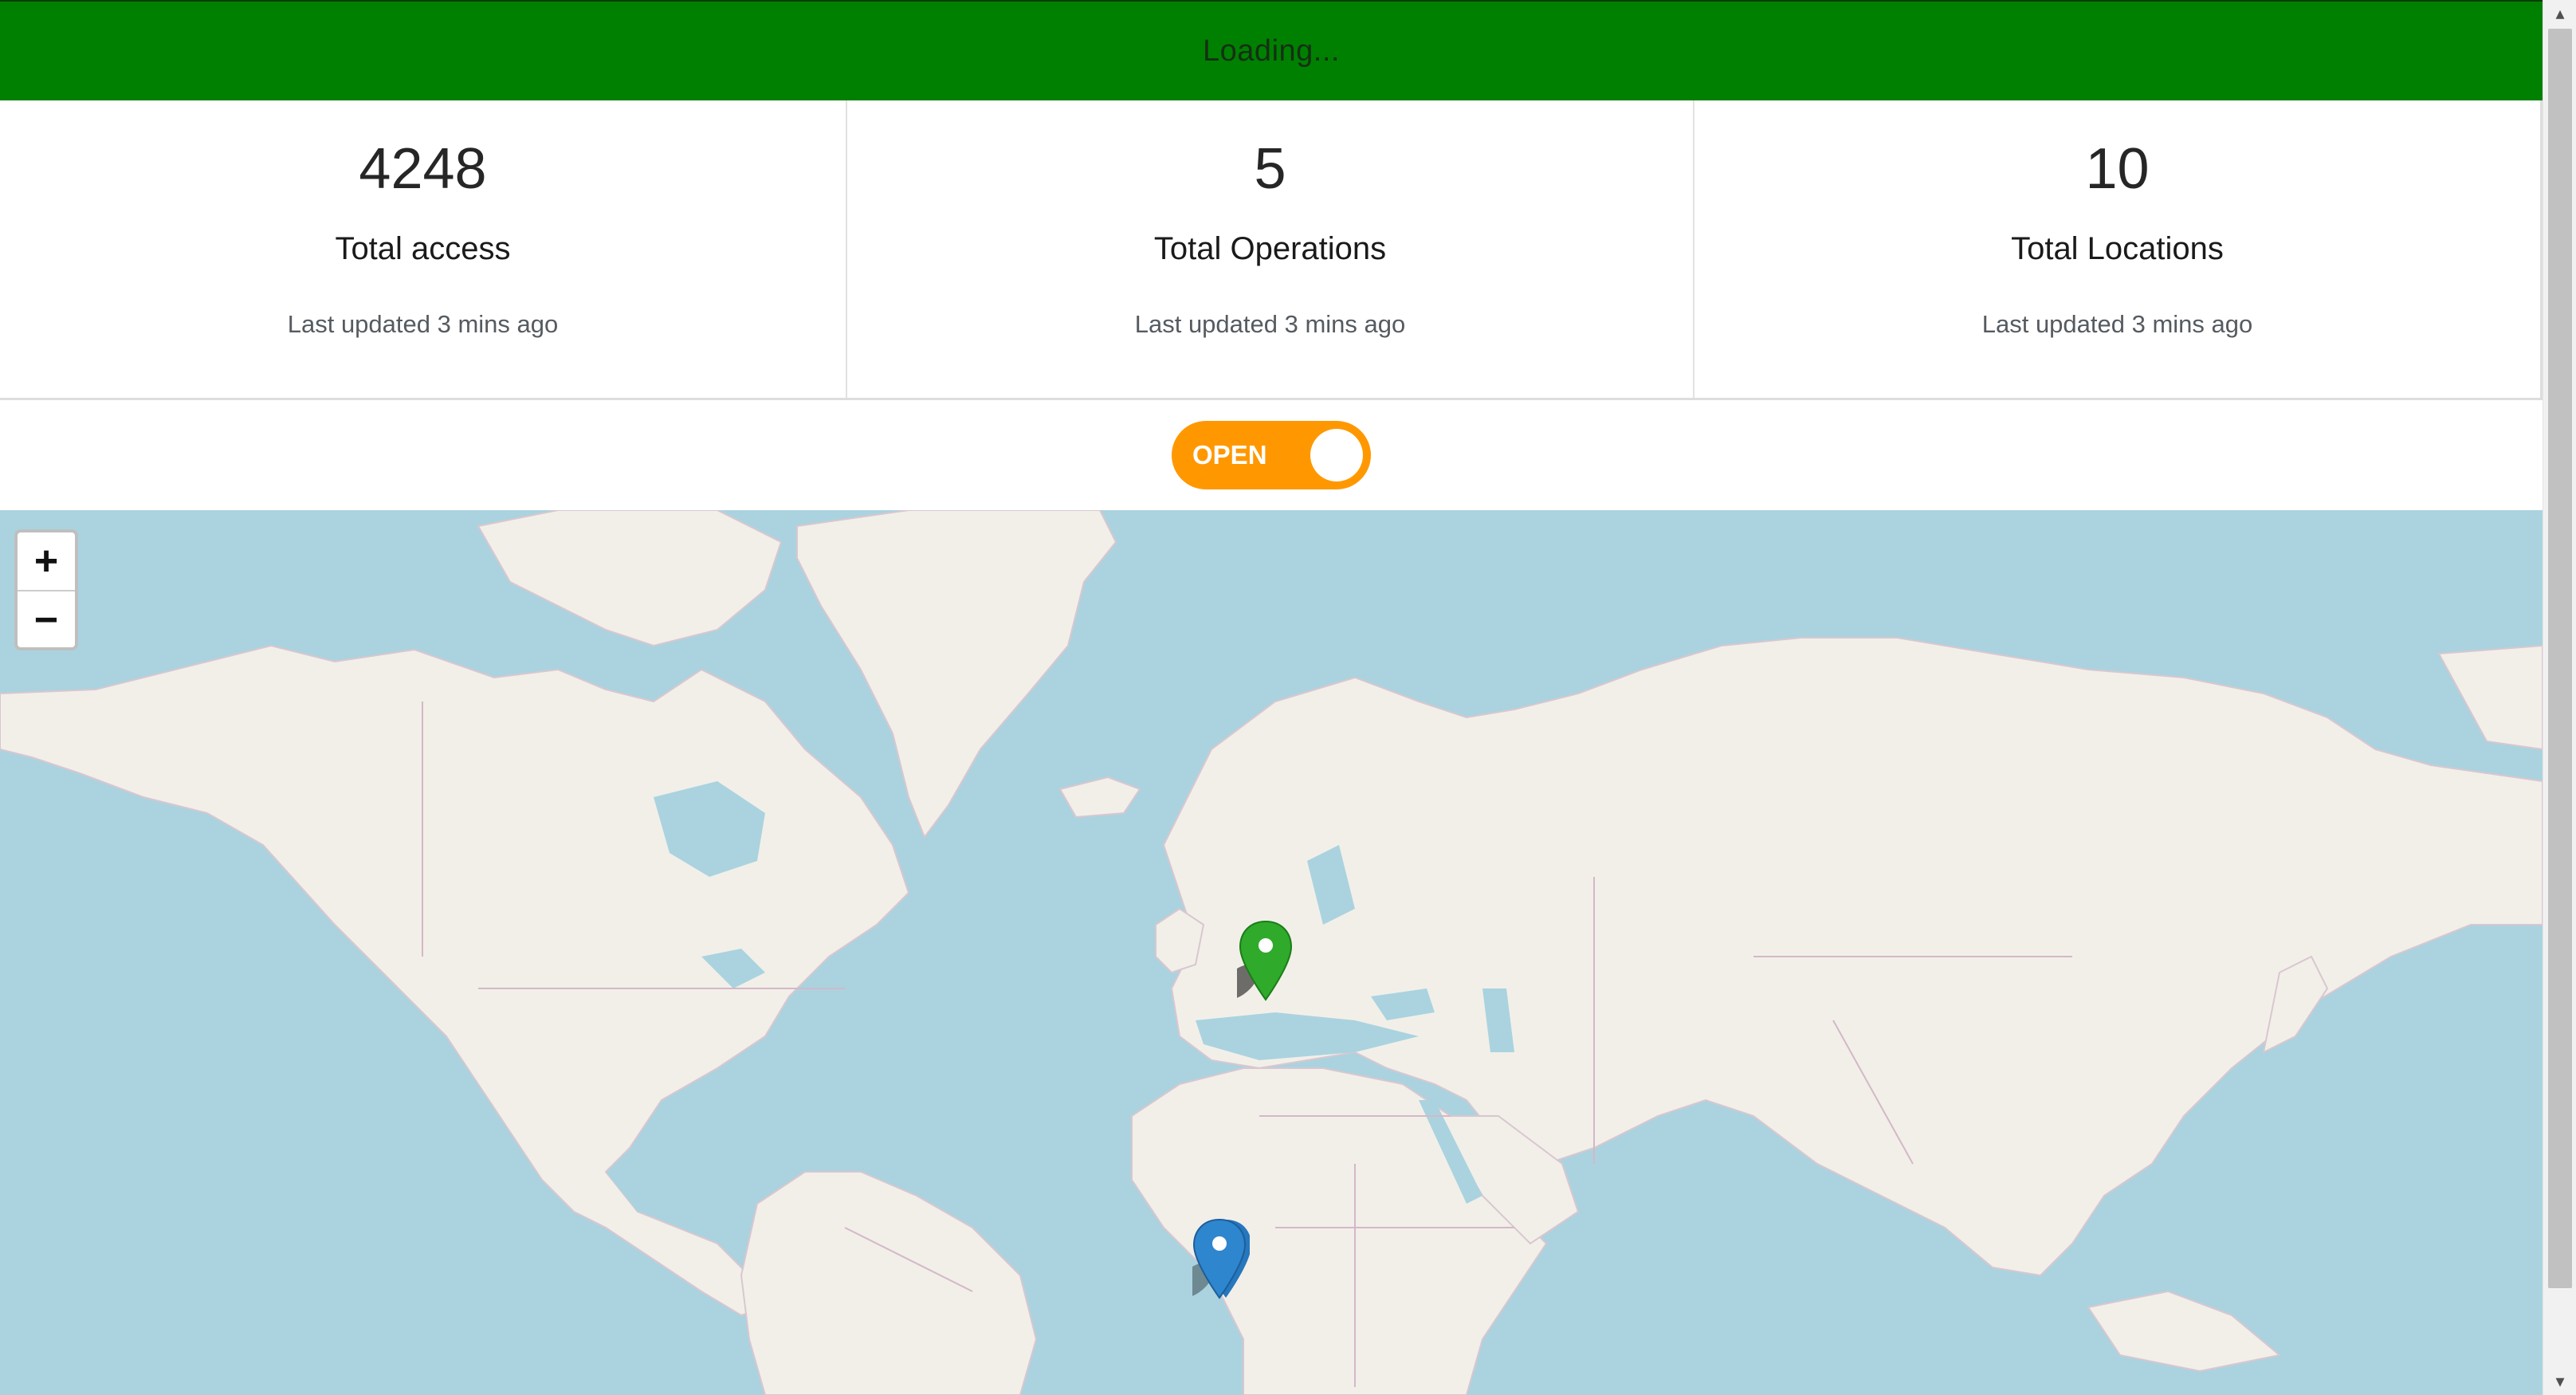 Image resolution: width=2576 pixels, height=1395 pixels. Describe the element at coordinates (46, 561) in the screenshot. I see `zoom-in-button: +` at that location.